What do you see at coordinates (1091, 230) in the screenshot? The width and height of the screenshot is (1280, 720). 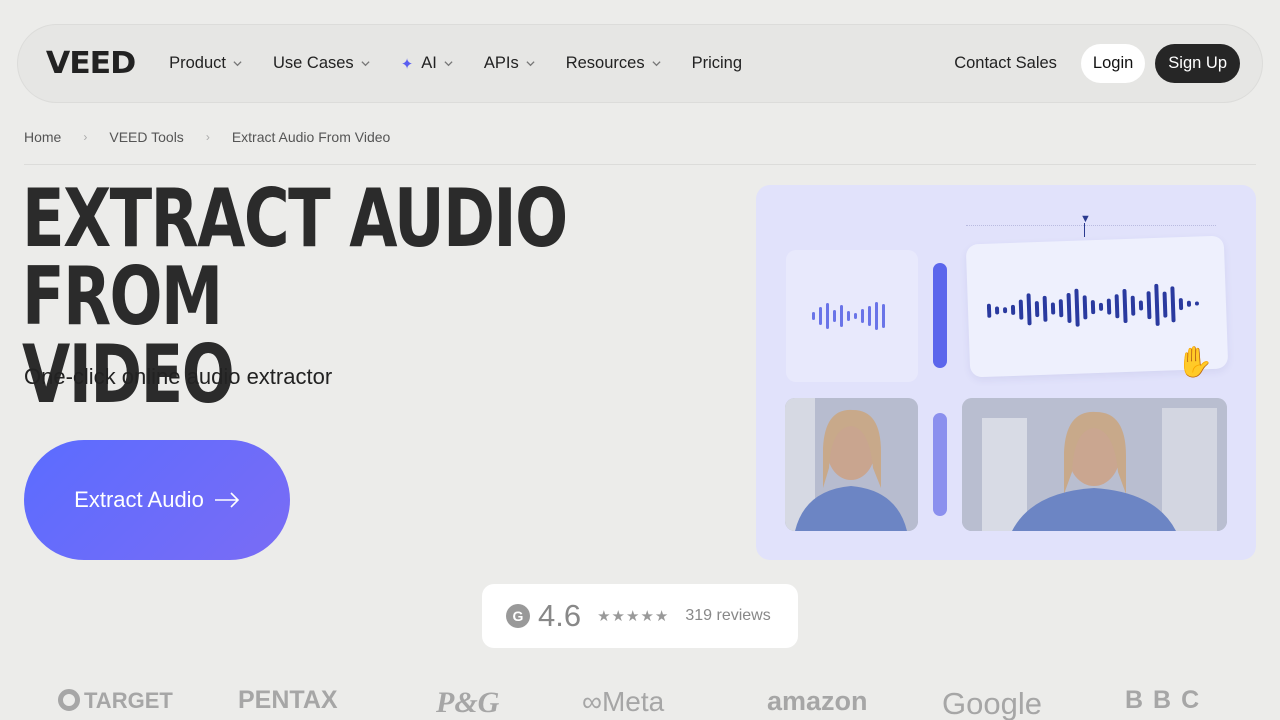 I see `timeline-ruler` at bounding box center [1091, 230].